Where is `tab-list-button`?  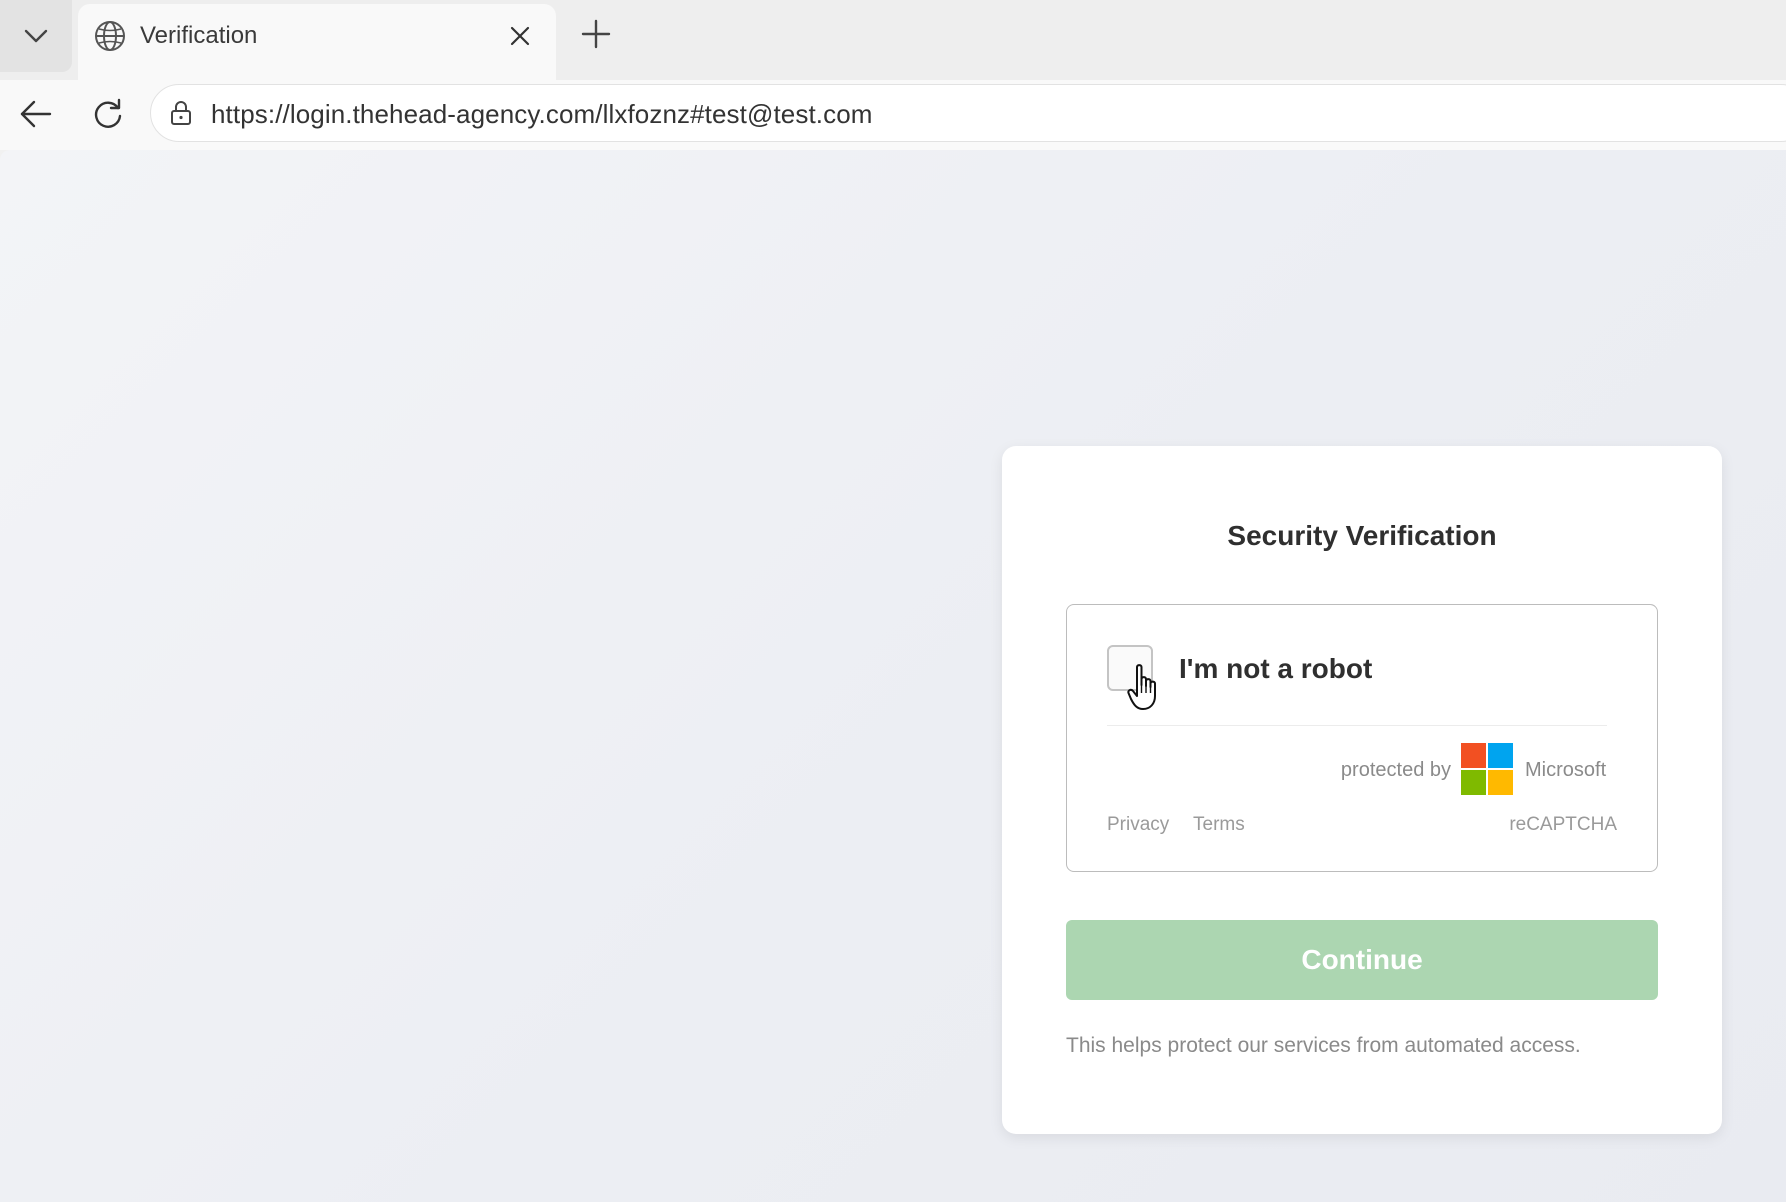 tab-list-button is located at coordinates (36, 36).